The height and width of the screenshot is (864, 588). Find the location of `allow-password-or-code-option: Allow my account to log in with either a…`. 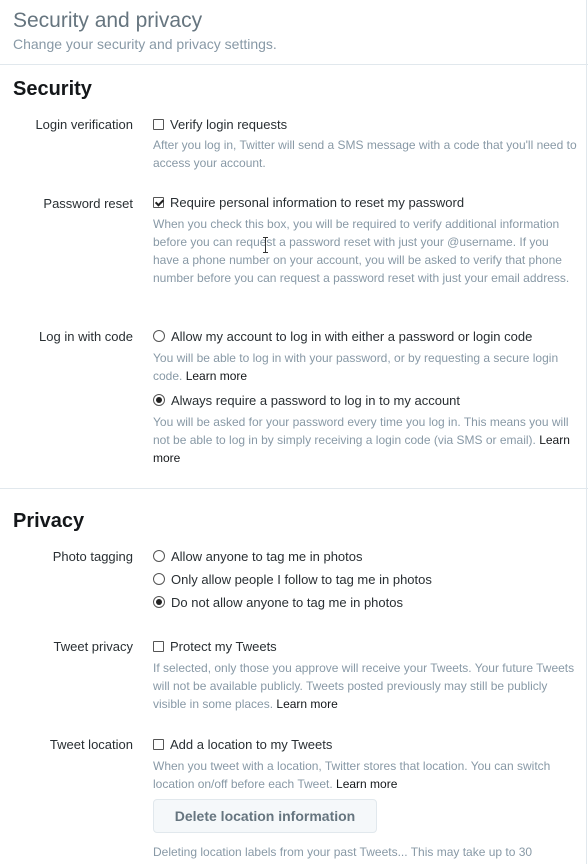

allow-password-or-code-option: Allow my account to log in with either a… is located at coordinates (342, 336).